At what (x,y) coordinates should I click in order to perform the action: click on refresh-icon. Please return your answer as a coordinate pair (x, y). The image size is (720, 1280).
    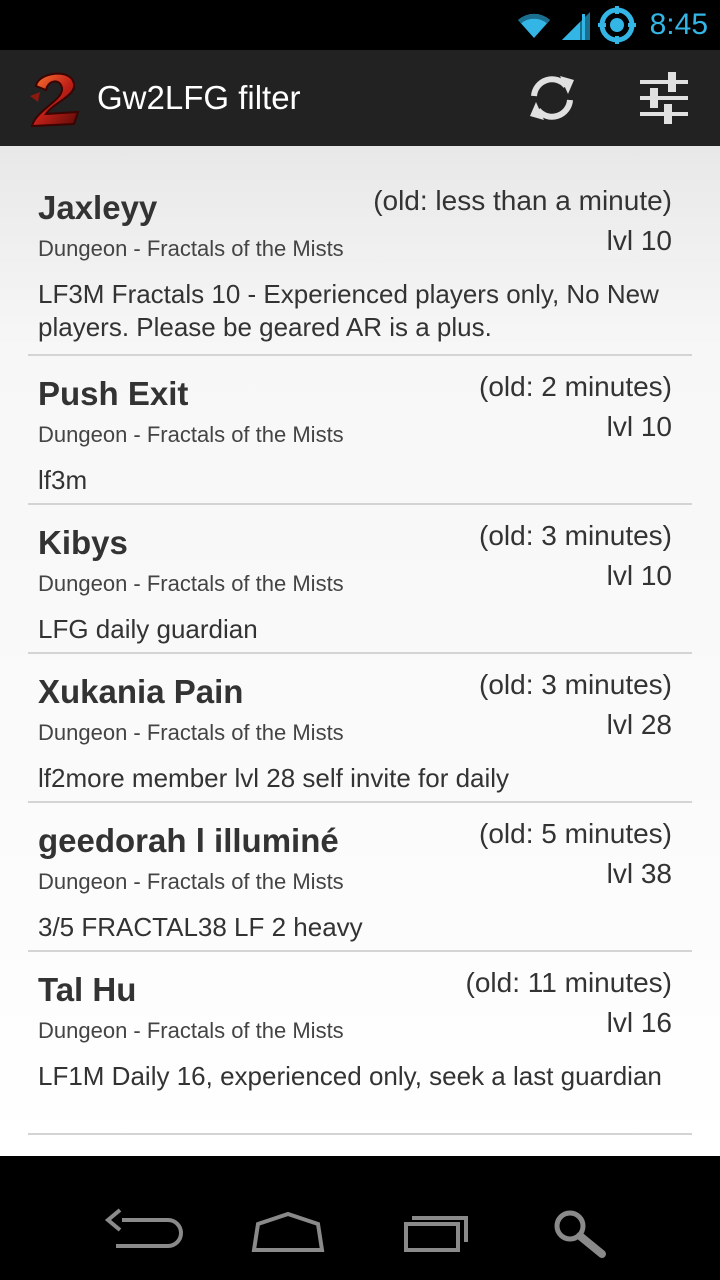
    Looking at the image, I should click on (552, 98).